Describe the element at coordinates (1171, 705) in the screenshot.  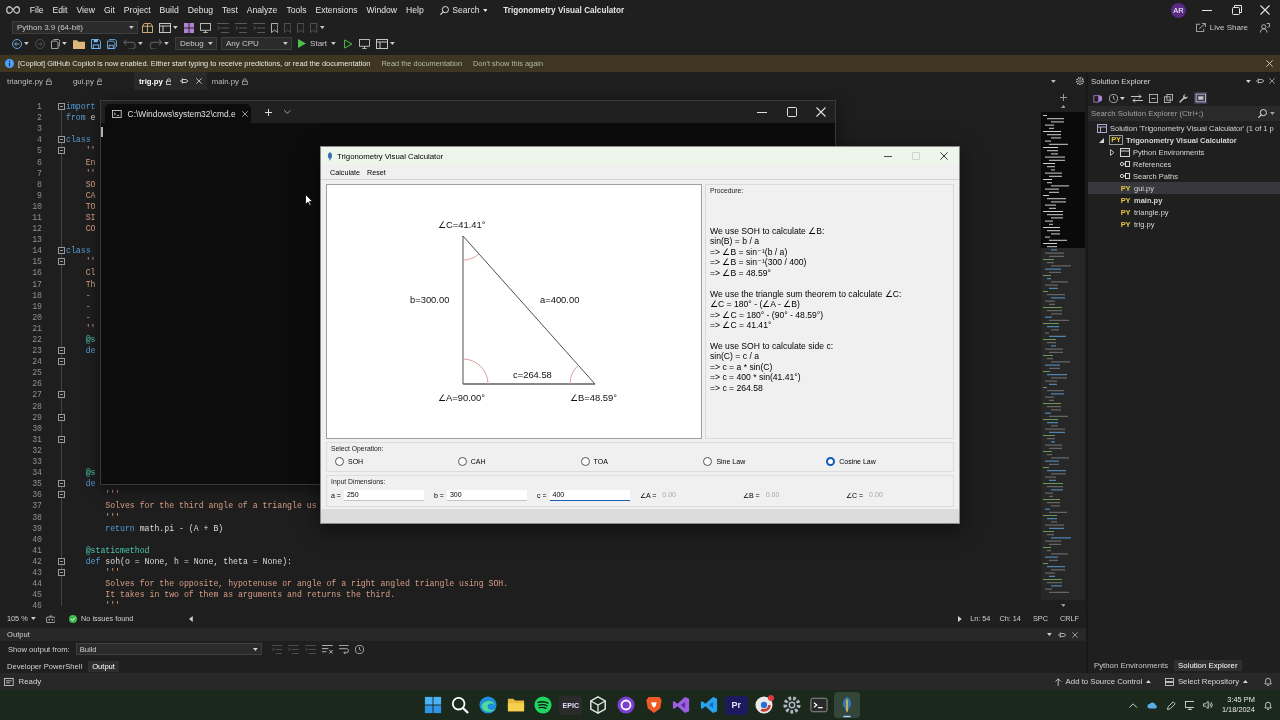
I see `pen-icon` at that location.